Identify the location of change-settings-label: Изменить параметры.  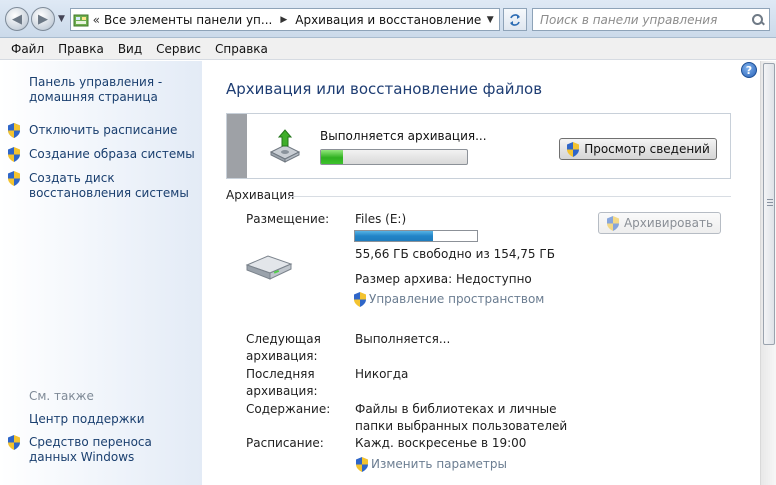
(439, 464).